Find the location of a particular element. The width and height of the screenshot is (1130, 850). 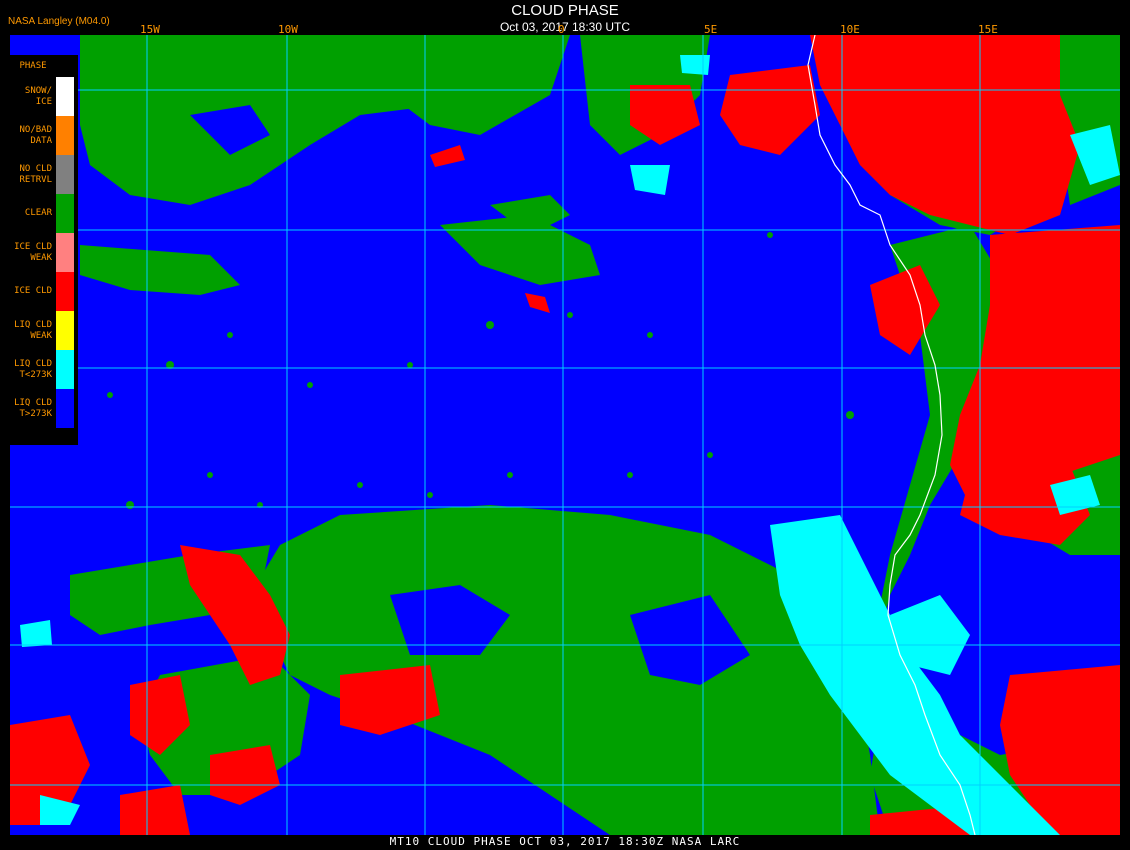

legend-item-line2: RETRVL is located at coordinates (35, 180).